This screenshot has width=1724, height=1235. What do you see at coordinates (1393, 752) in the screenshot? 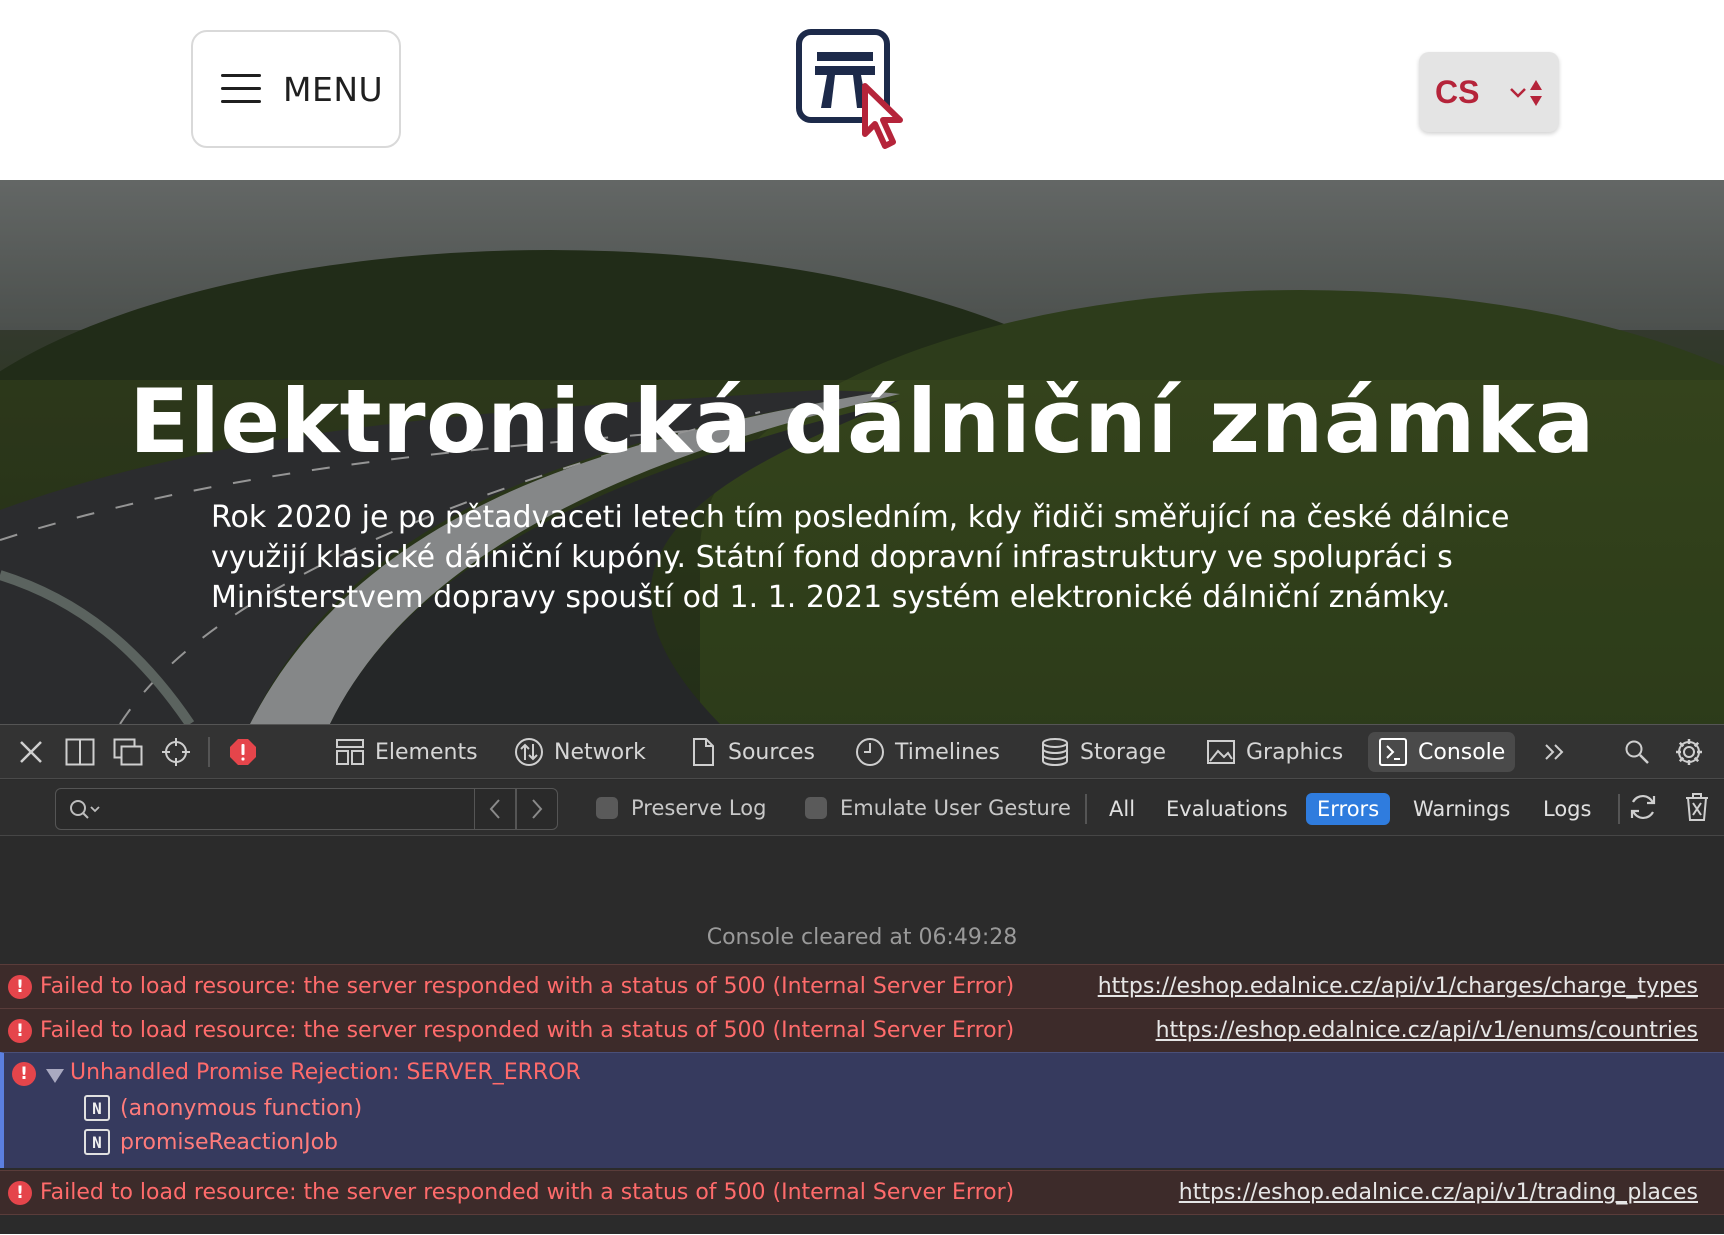
I see `console-icon` at bounding box center [1393, 752].